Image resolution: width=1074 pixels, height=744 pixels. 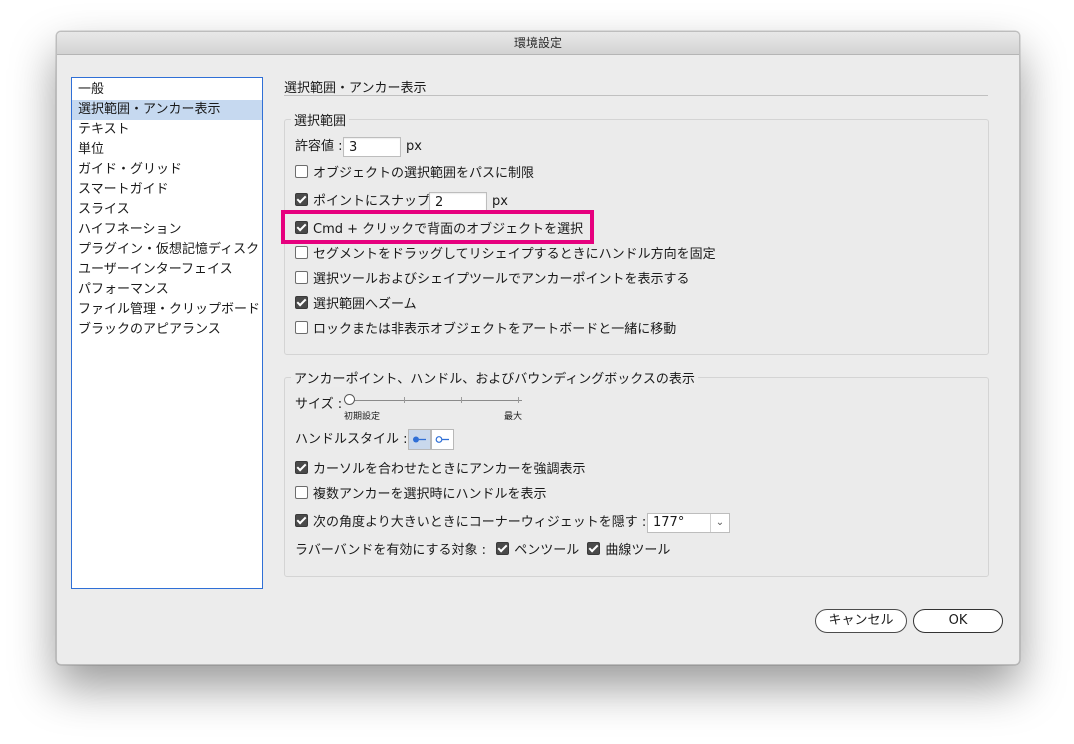 I want to click on option-zoom-to-selection: 選択範囲へズーム, so click(x=356, y=305).